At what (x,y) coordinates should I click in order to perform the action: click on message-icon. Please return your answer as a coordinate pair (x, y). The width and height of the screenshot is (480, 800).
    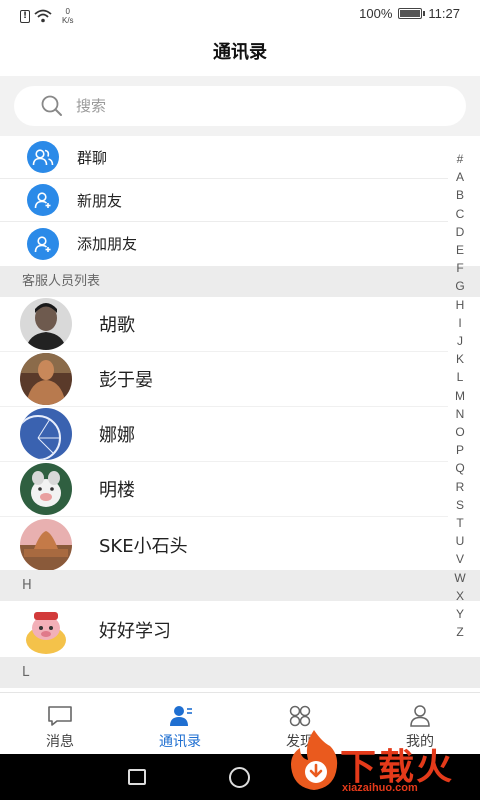
    Looking at the image, I should click on (60, 716).